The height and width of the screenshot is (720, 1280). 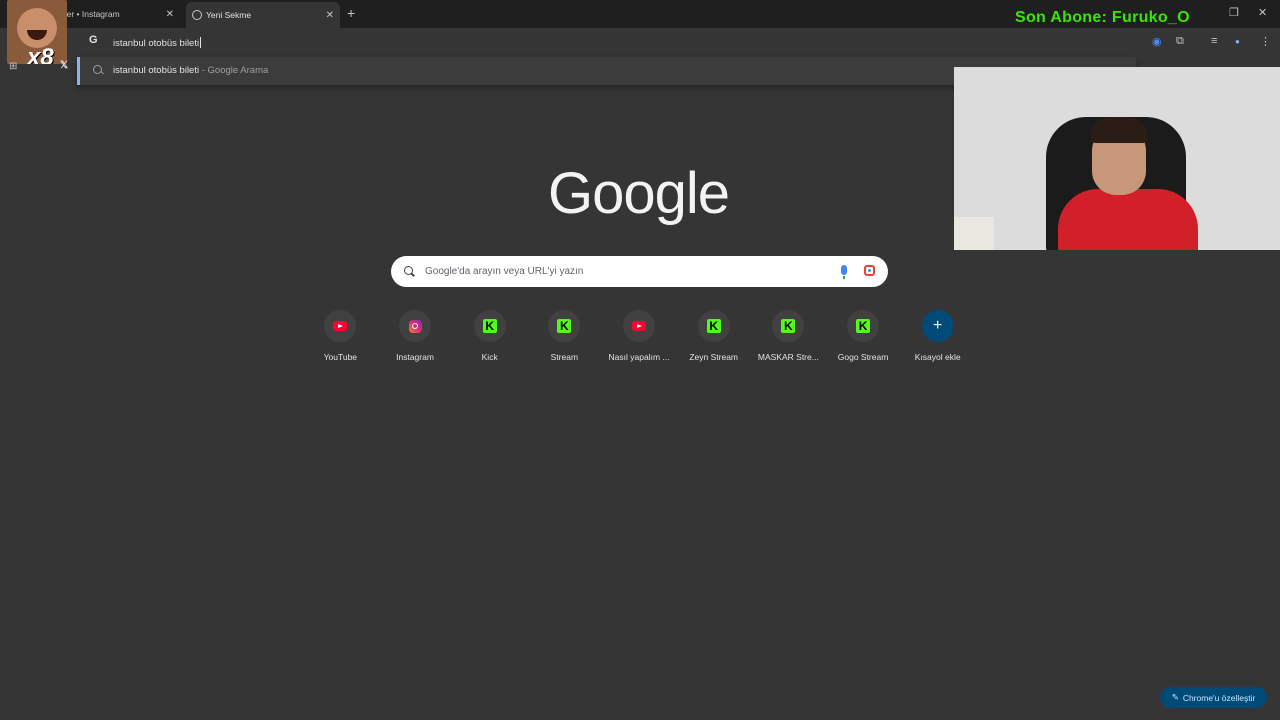 What do you see at coordinates (229, 15) in the screenshot?
I see `tab-title: Yeni Sekme` at bounding box center [229, 15].